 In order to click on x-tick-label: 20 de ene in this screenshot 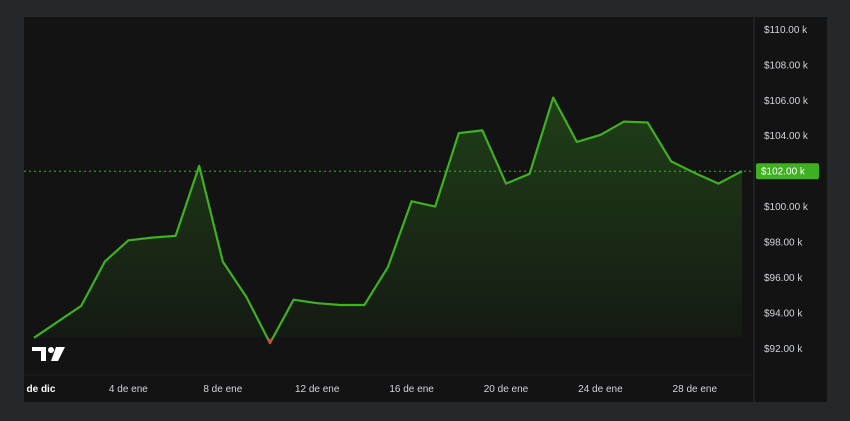, I will do `click(506, 389)`.